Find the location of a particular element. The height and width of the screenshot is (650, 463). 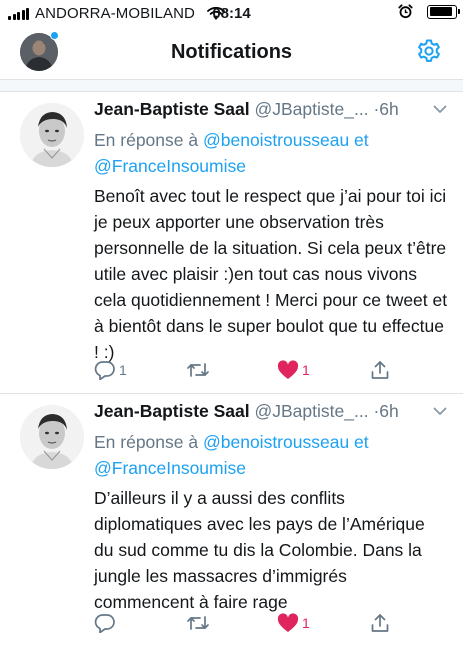

unread-dot is located at coordinates (54, 35).